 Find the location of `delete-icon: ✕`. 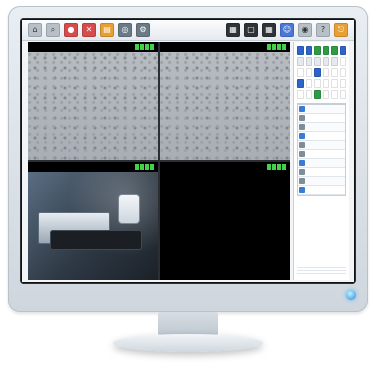

delete-icon: ✕ is located at coordinates (89, 30).